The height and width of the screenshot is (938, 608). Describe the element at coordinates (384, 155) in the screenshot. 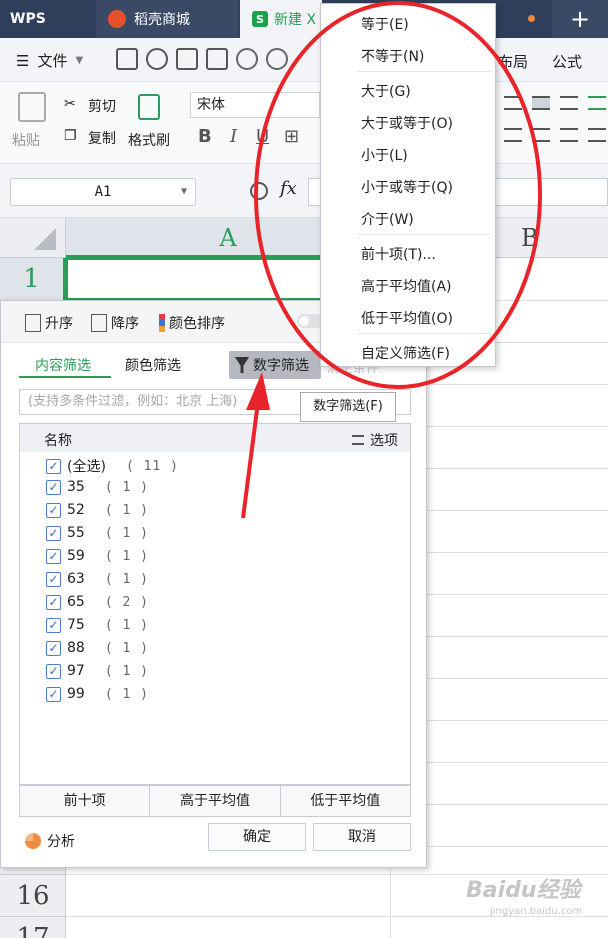

I see `menu-item-less-than: 小于(L)` at that location.